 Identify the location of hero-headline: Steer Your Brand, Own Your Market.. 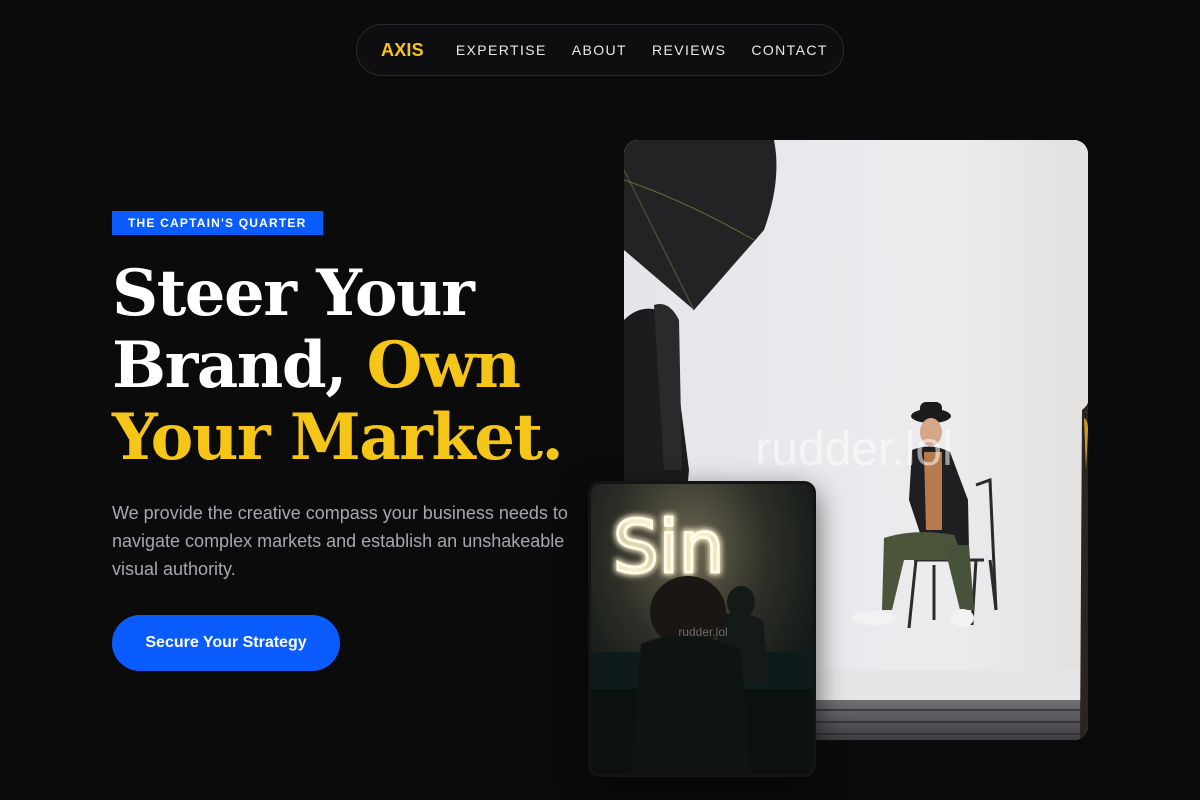
(338, 365).